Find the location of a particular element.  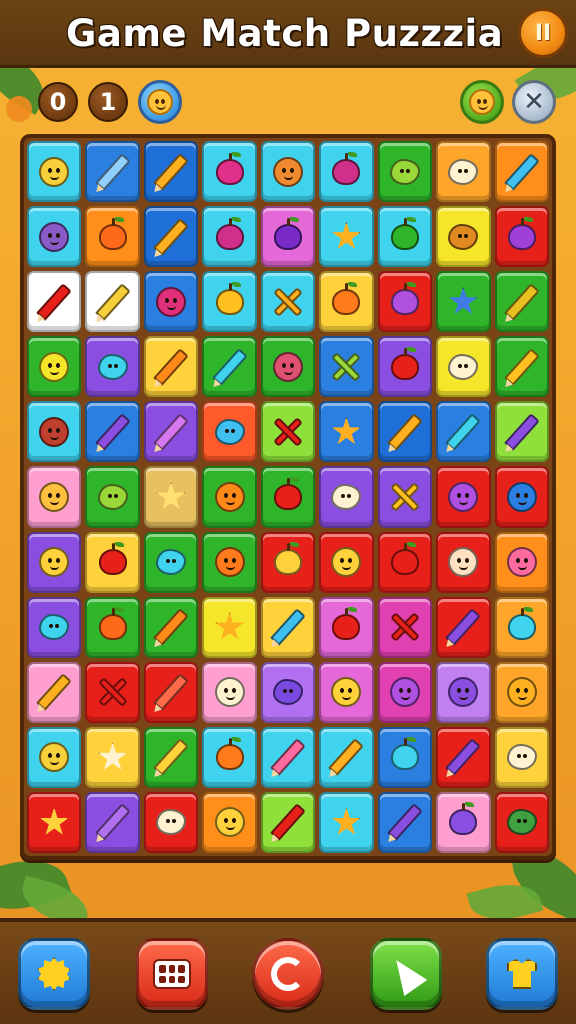

settings-button is located at coordinates (54, 974).